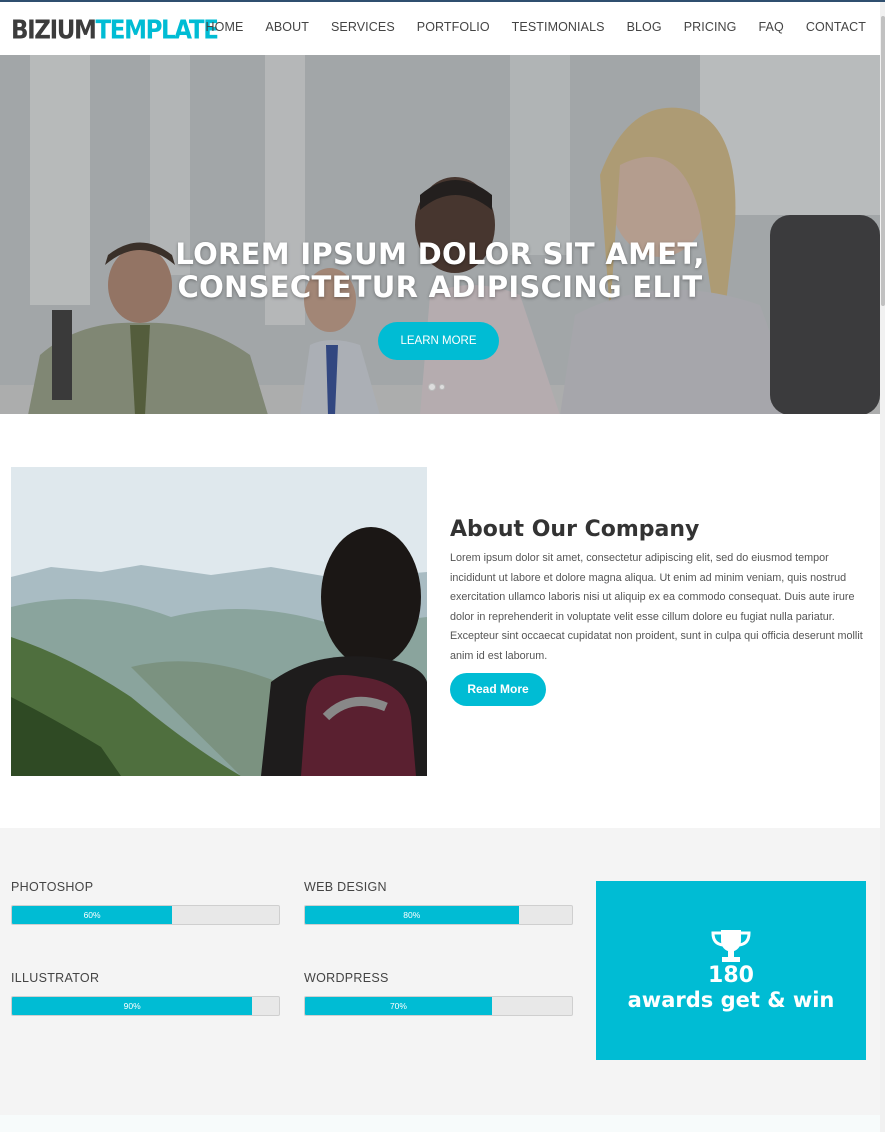 The width and height of the screenshot is (885, 1132). Describe the element at coordinates (438, 1006) in the screenshot. I see `skill-bar-wordpress: 70%` at that location.